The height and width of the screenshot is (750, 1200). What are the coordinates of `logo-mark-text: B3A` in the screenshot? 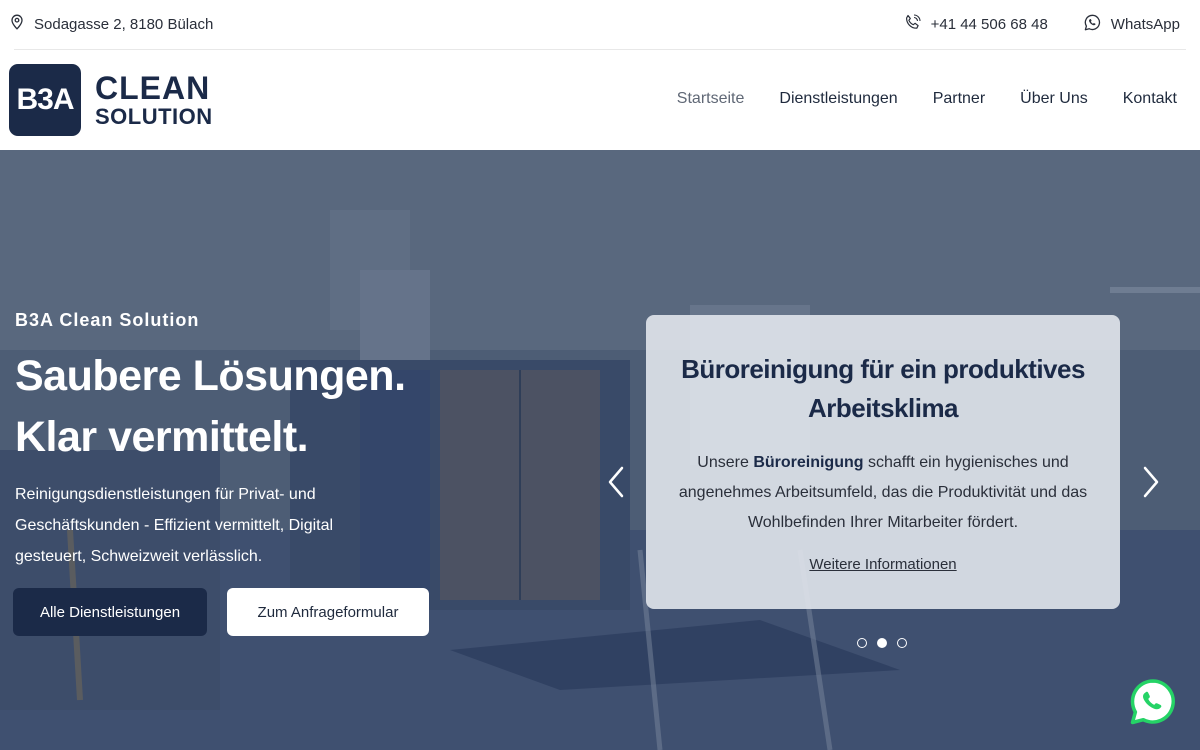 It's located at (45, 99).